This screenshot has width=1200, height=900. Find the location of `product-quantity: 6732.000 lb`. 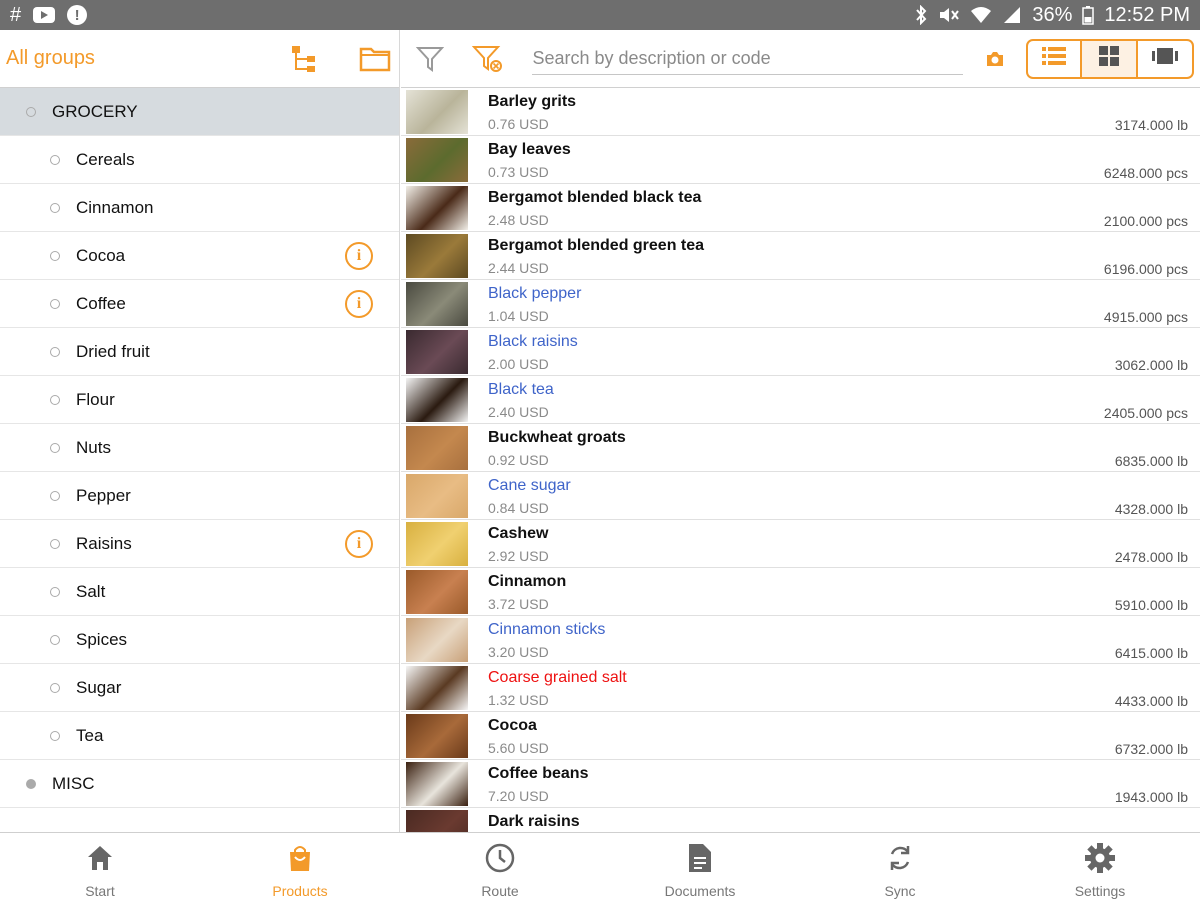

product-quantity: 6732.000 lb is located at coordinates (1151, 749).